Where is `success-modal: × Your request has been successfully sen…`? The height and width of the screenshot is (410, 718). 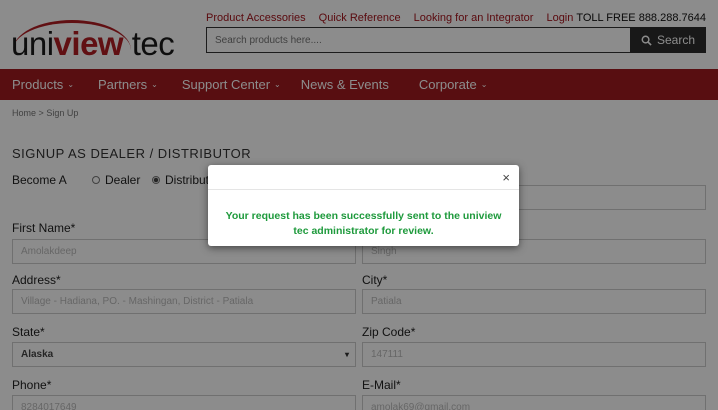
success-modal: × Your request has been successfully sen… is located at coordinates (363, 205).